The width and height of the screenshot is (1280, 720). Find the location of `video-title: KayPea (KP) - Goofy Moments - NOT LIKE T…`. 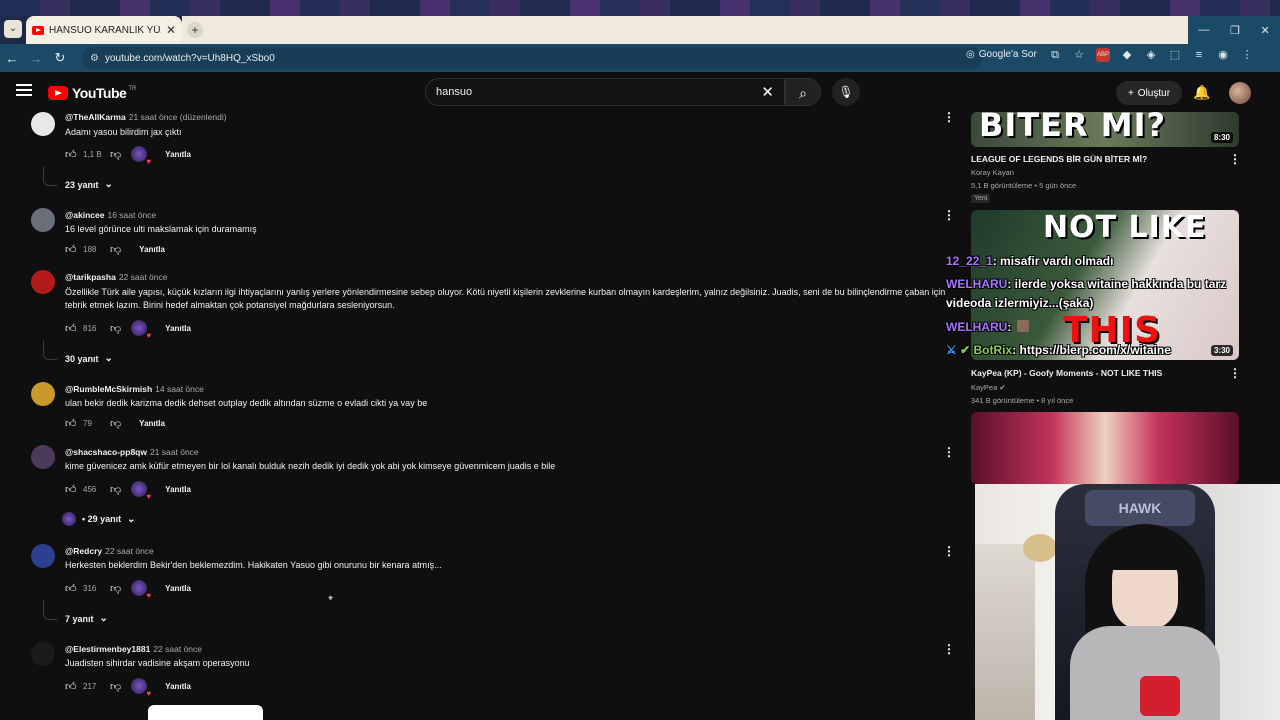

video-title: KayPea (KP) - Goofy Moments - NOT LIKE T… is located at coordinates (1096, 373).